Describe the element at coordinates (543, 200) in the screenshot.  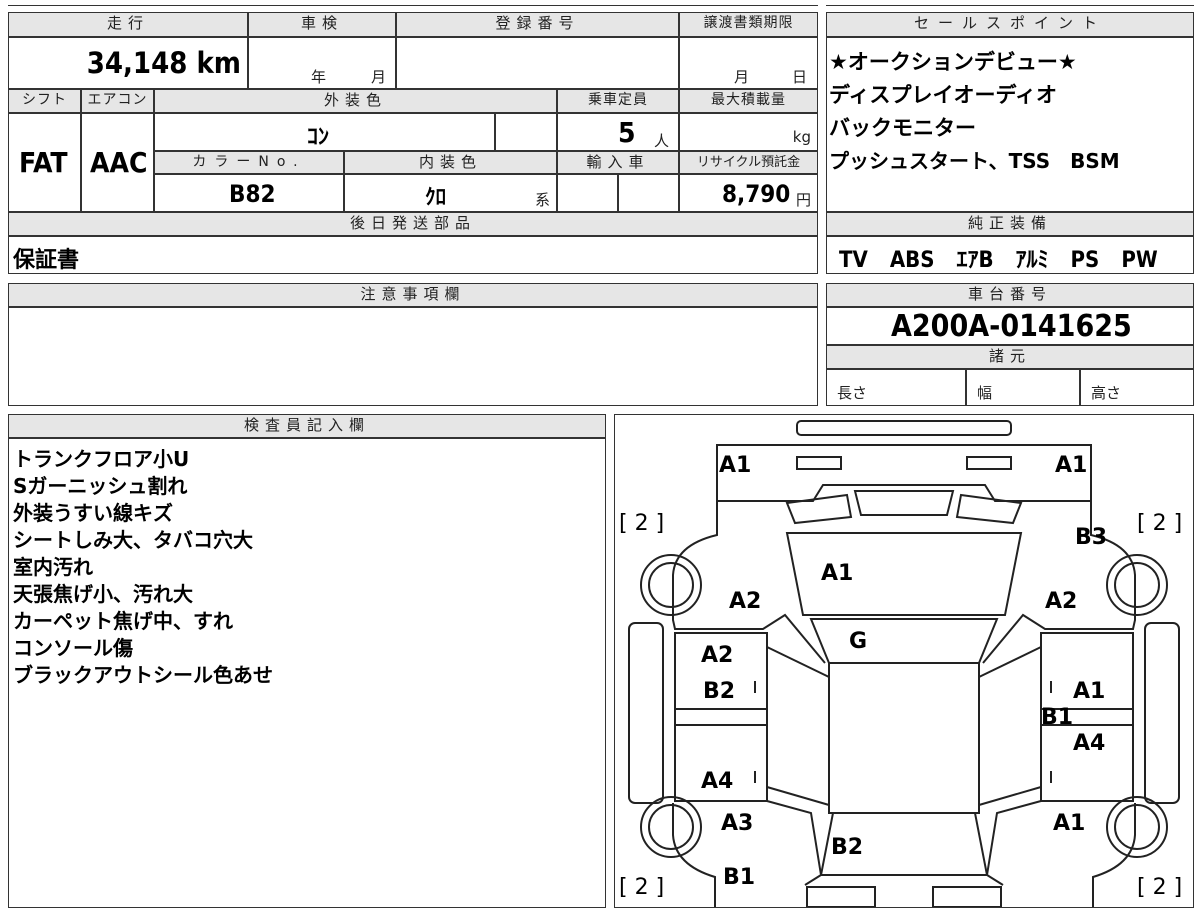
I see `interior-color-unit: 系` at that location.